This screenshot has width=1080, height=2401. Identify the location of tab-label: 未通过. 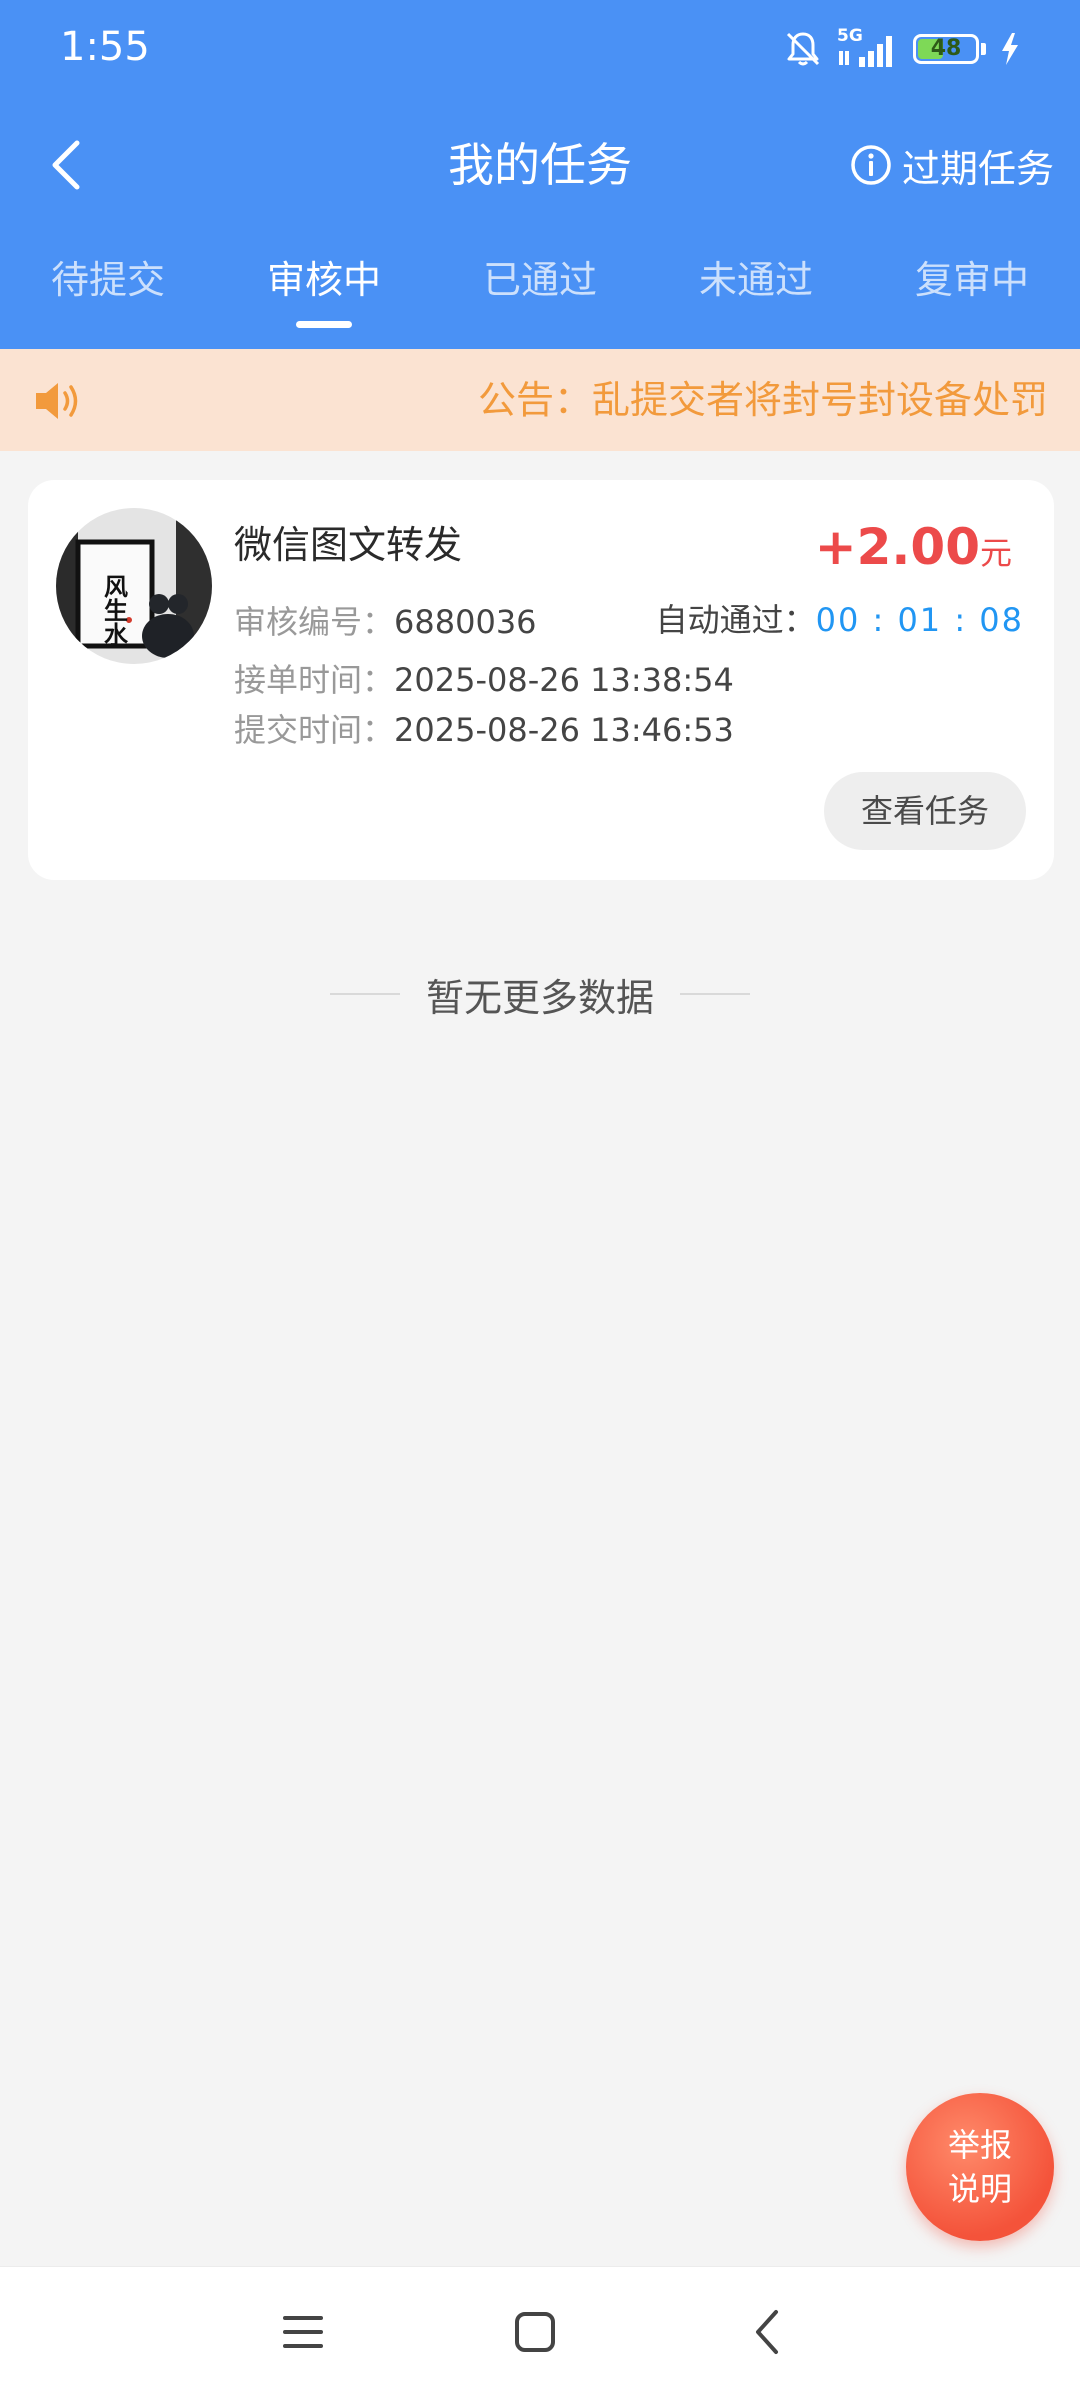
(755, 280).